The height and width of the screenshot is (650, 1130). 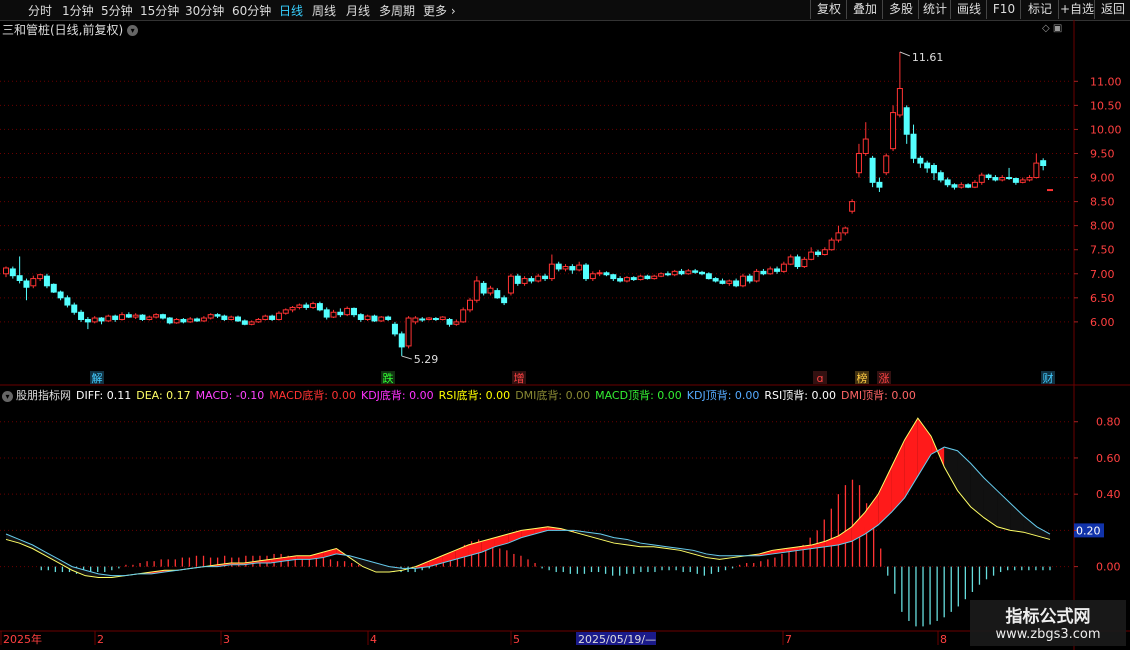 What do you see at coordinates (43, 395) in the screenshot?
I see `indicator-name: 股朋指标网` at bounding box center [43, 395].